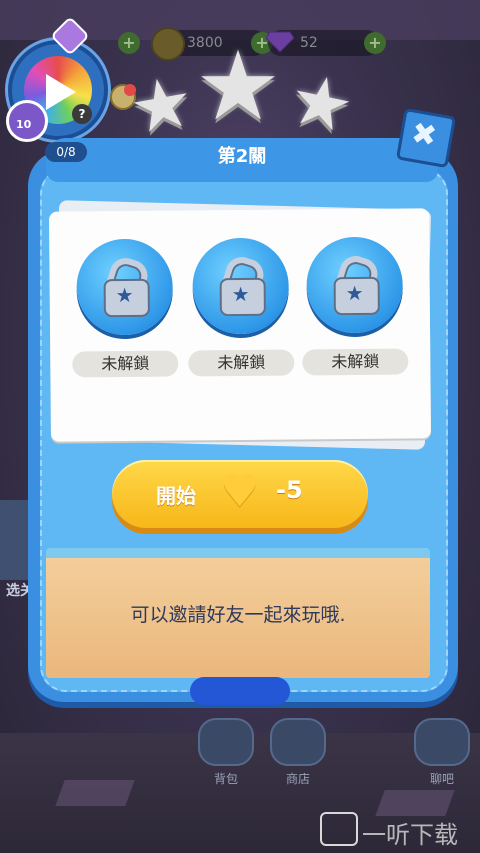 This screenshot has height=853, width=480. I want to click on coin-icon, so click(168, 44).